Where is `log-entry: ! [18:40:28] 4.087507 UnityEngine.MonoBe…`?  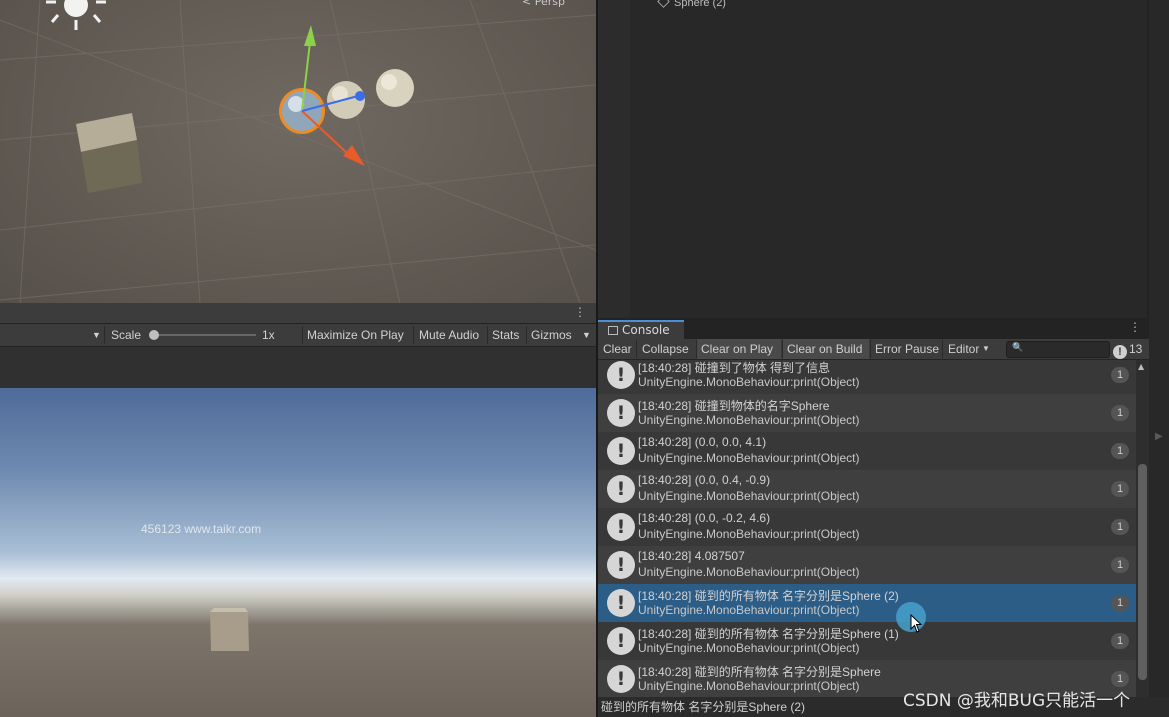 log-entry: ! [18:40:28] 4.087507 UnityEngine.MonoBe… is located at coordinates (867, 565).